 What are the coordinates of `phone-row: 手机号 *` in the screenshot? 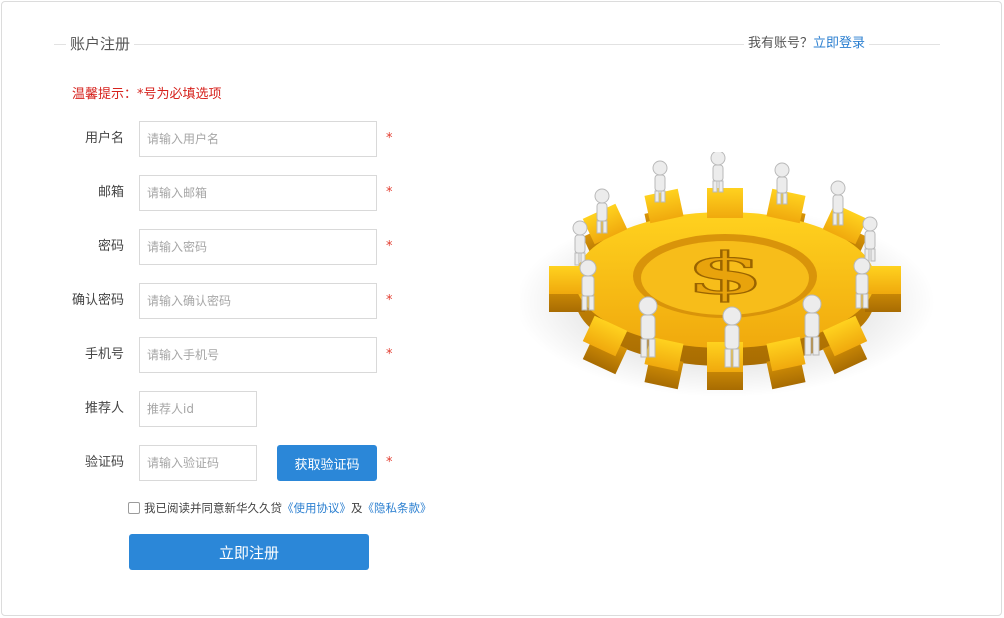 It's located at (212, 355).